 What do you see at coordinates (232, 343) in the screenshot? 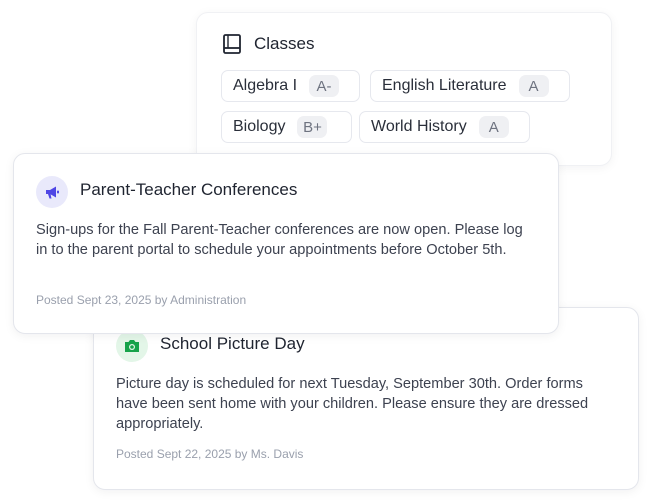
I see `announcement-title: School Picture Day` at bounding box center [232, 343].